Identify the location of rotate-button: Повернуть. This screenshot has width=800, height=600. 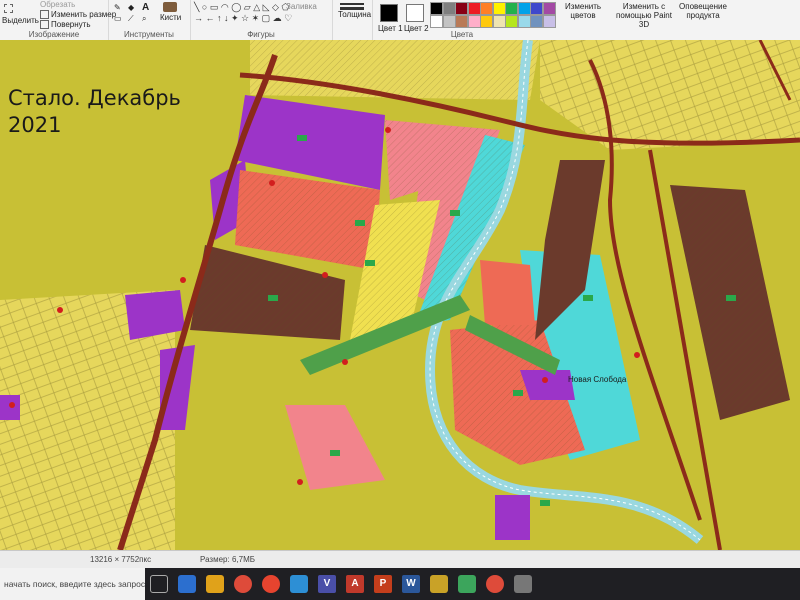
(65, 25).